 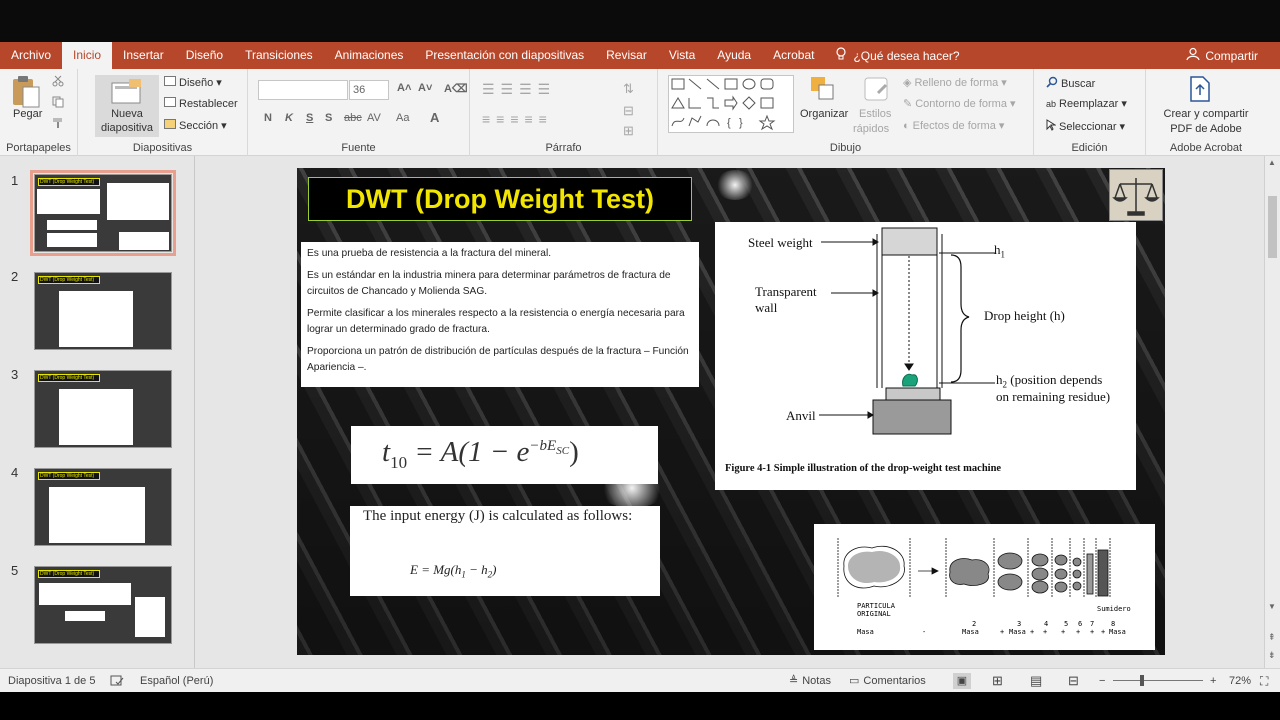 What do you see at coordinates (170, 125) in the screenshot?
I see `section-icon` at bounding box center [170, 125].